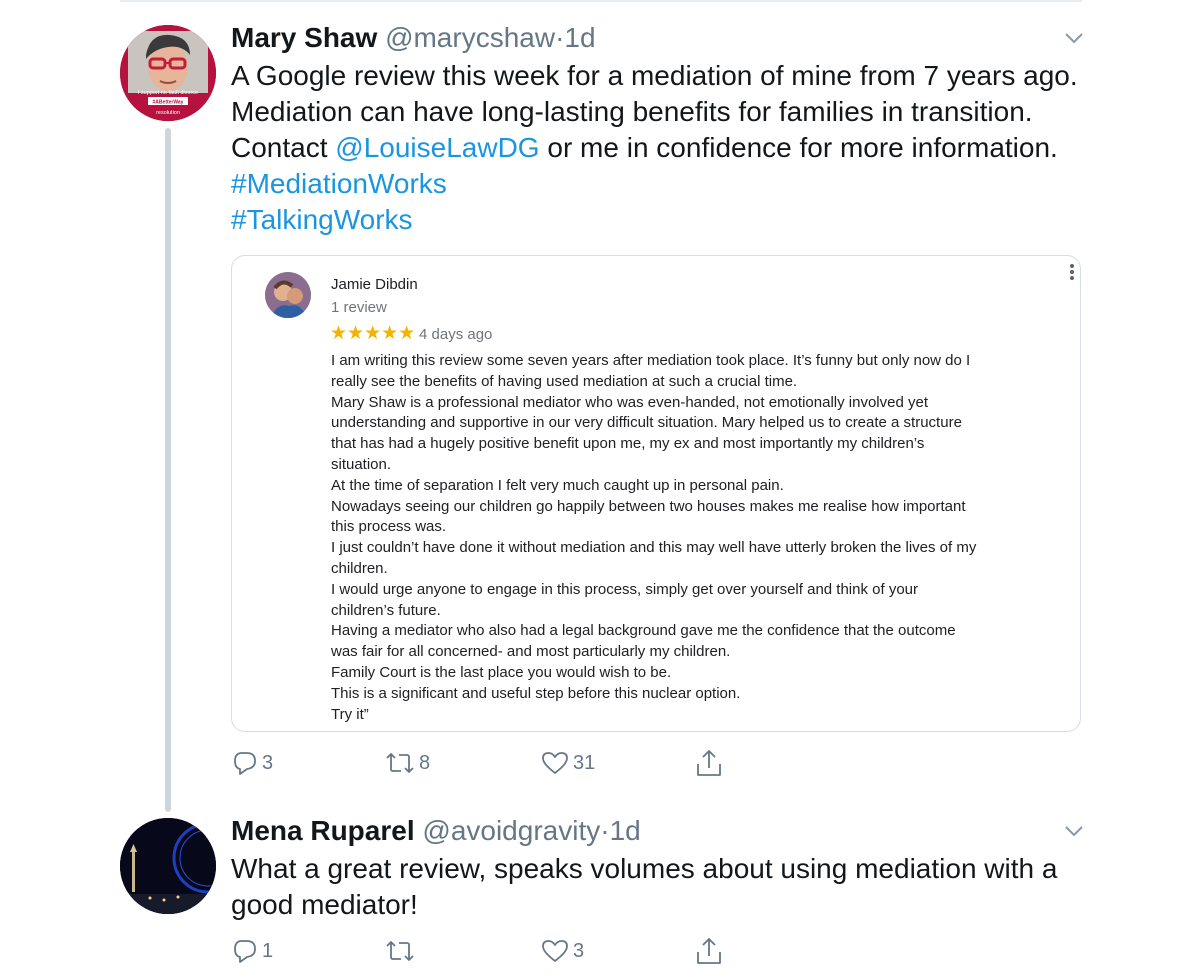 The height and width of the screenshot is (976, 1200). Describe the element at coordinates (168, 93) in the screenshot. I see `avatar-badge-line-1: I support no fault divorce` at that location.